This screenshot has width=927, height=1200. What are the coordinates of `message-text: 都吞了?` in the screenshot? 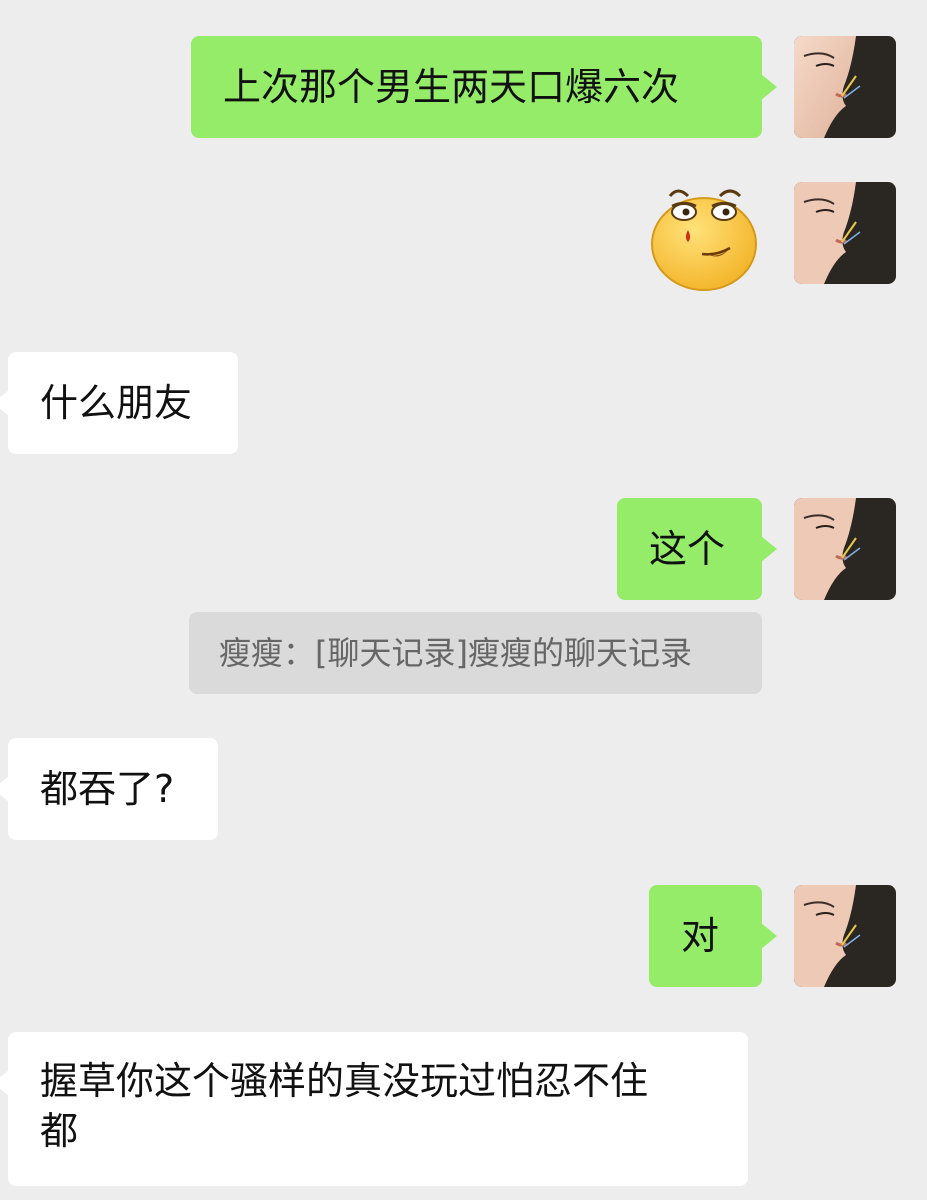 It's located at (107, 789).